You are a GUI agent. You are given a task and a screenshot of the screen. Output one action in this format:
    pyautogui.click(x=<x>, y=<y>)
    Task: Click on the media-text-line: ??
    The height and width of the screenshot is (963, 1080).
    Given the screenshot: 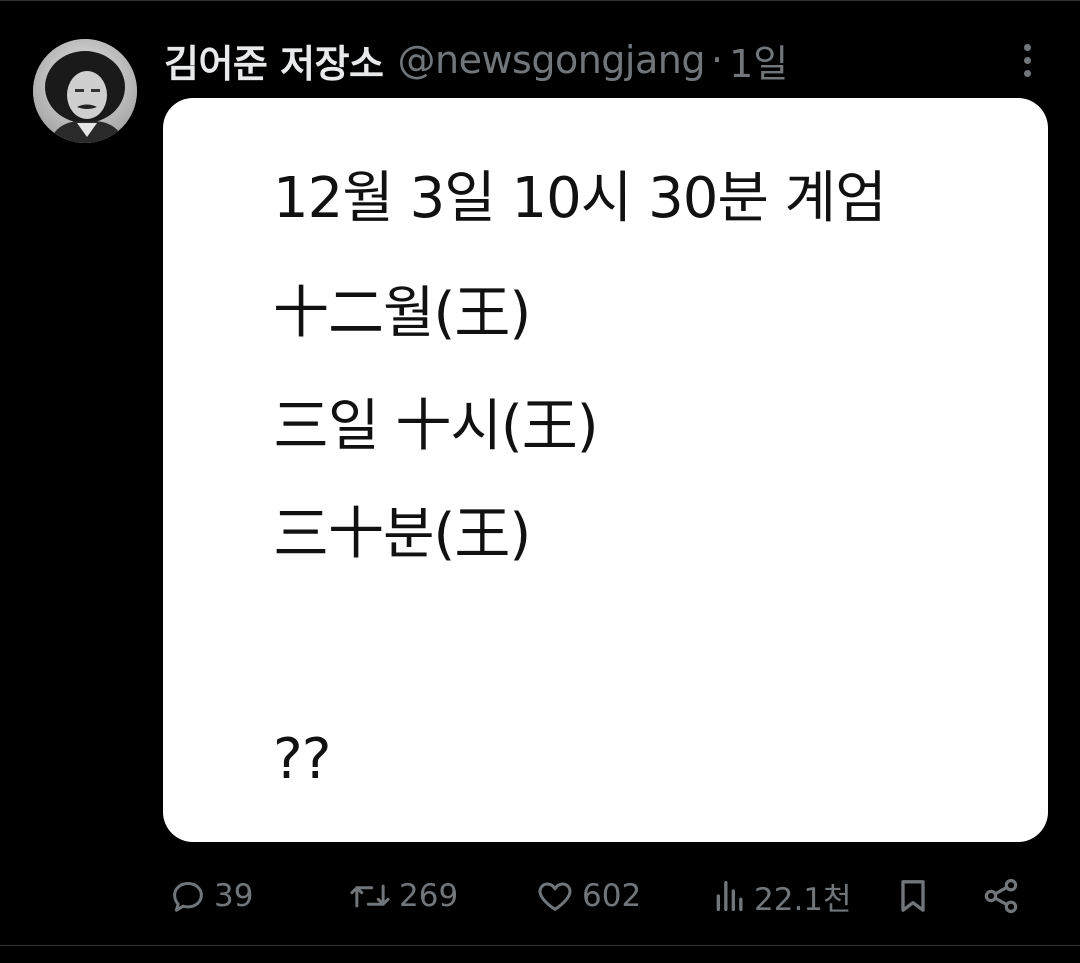 What is the action you would take?
    pyautogui.click(x=302, y=759)
    